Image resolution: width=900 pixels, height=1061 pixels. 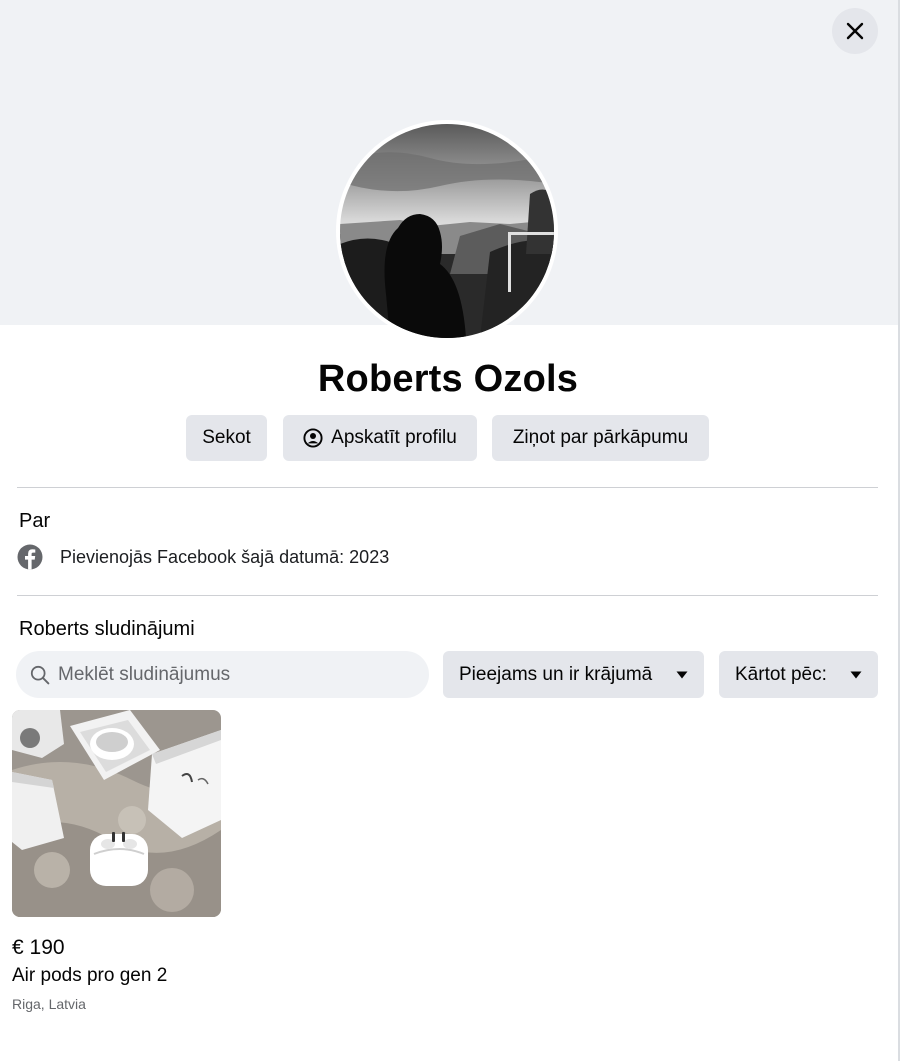 I want to click on listing-title: Air pods pro gen 2, so click(x=90, y=975).